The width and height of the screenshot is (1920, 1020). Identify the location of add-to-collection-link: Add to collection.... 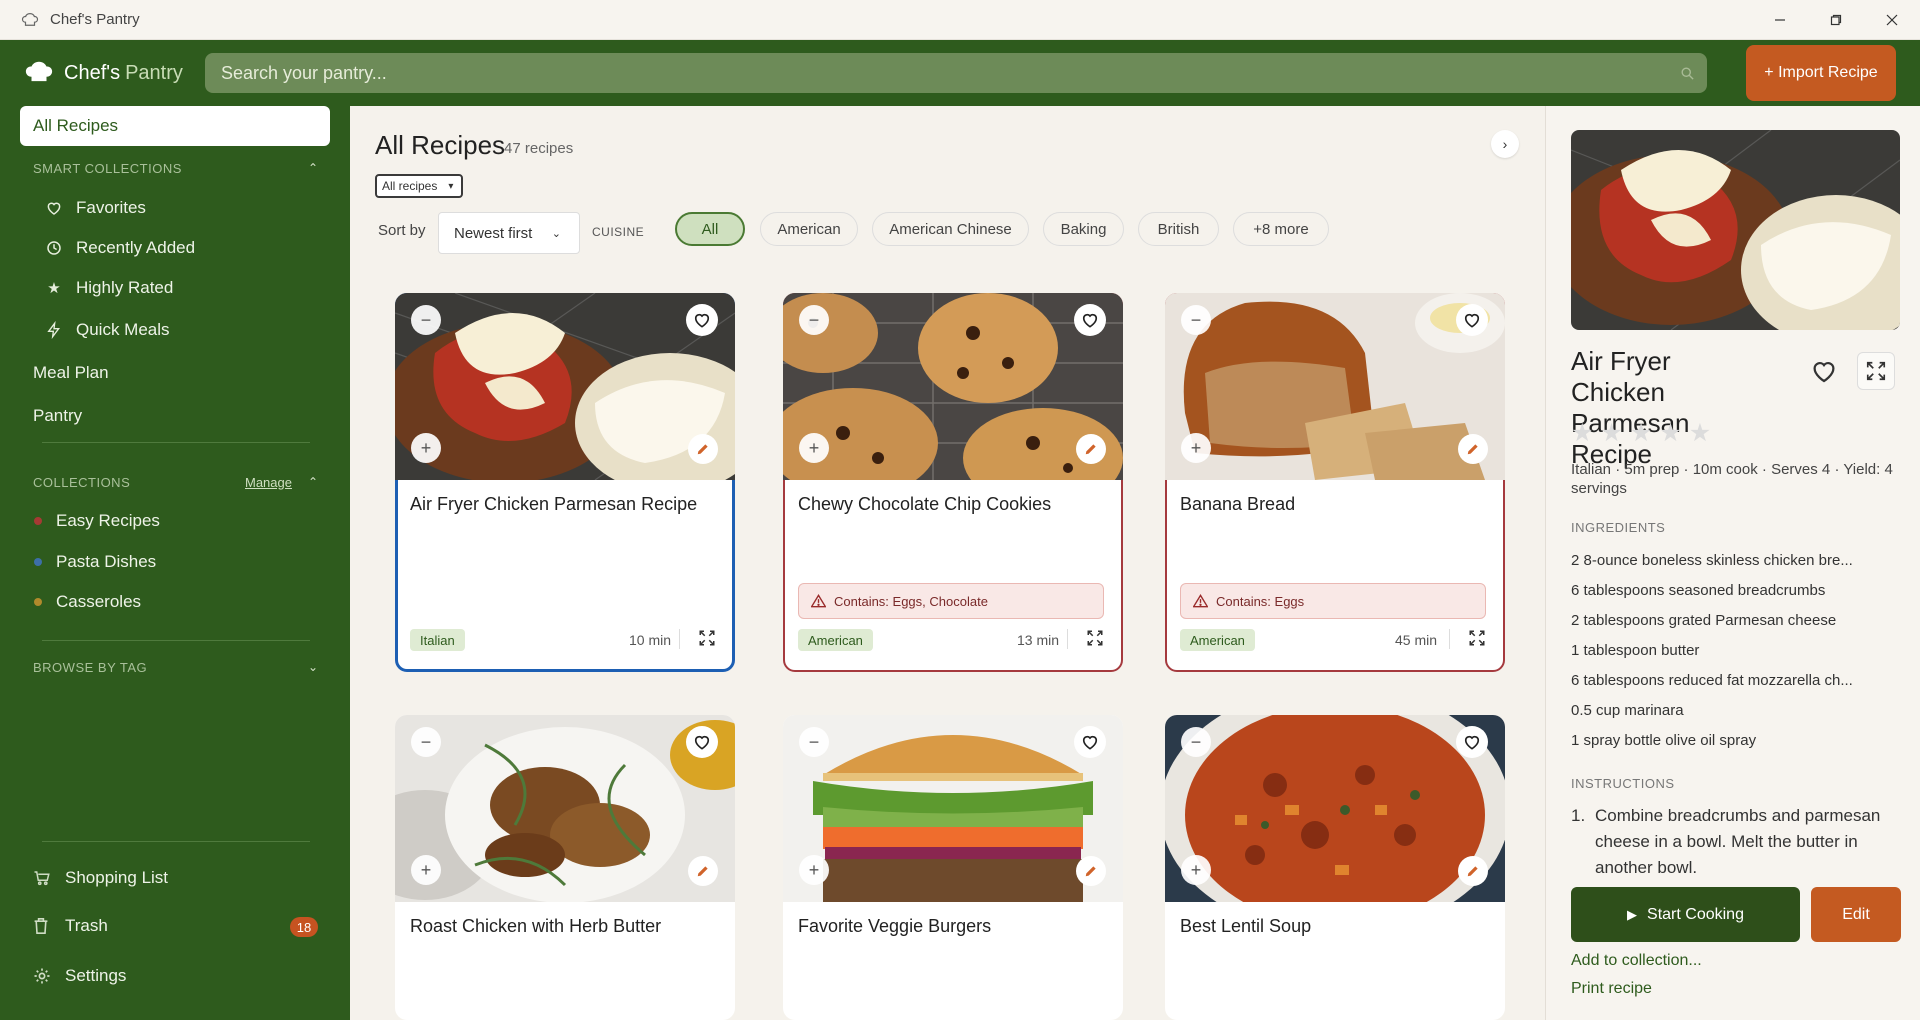
(1636, 961).